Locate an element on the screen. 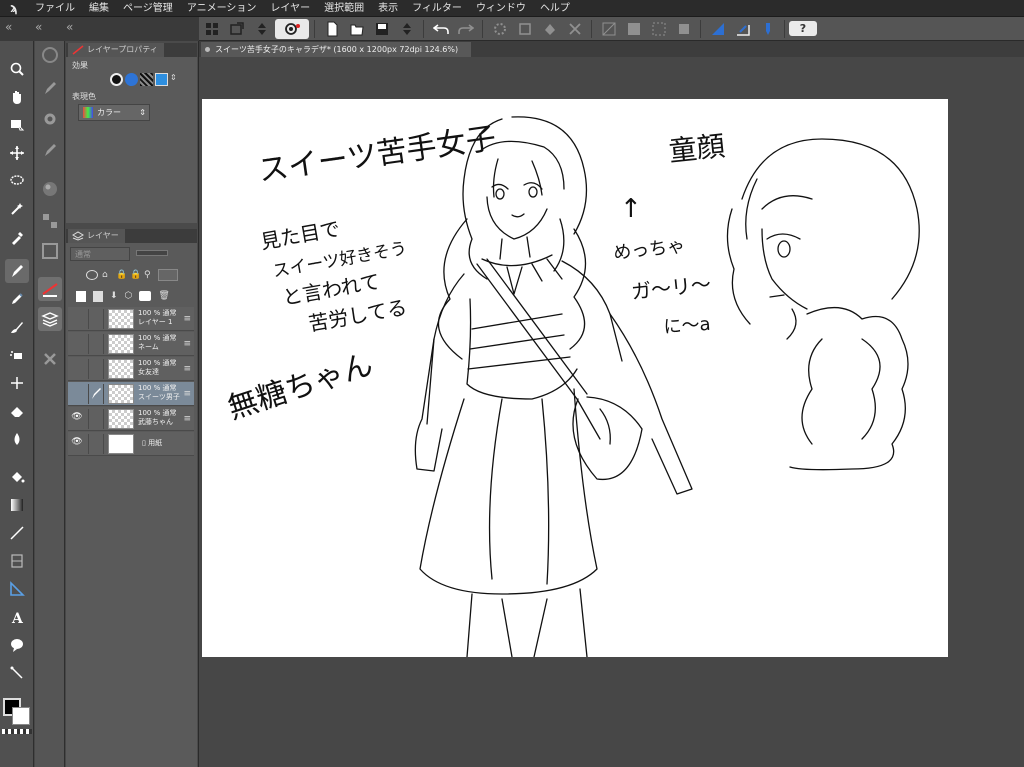 This screenshot has height=767, width=1024. ruler-snap-icon is located at coordinates (717, 29).